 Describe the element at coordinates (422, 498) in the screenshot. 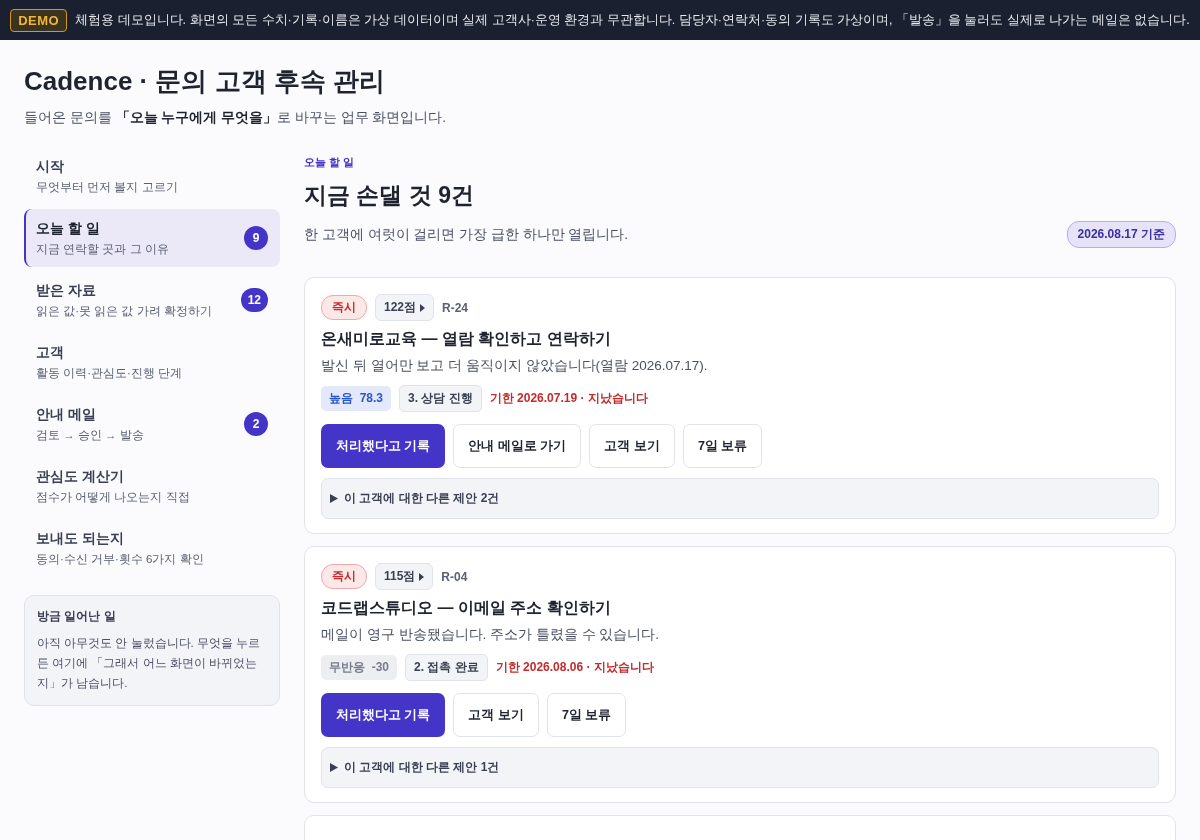

I see `suggestions-label: 이 고객에 대한 다른 제안 2건` at that location.